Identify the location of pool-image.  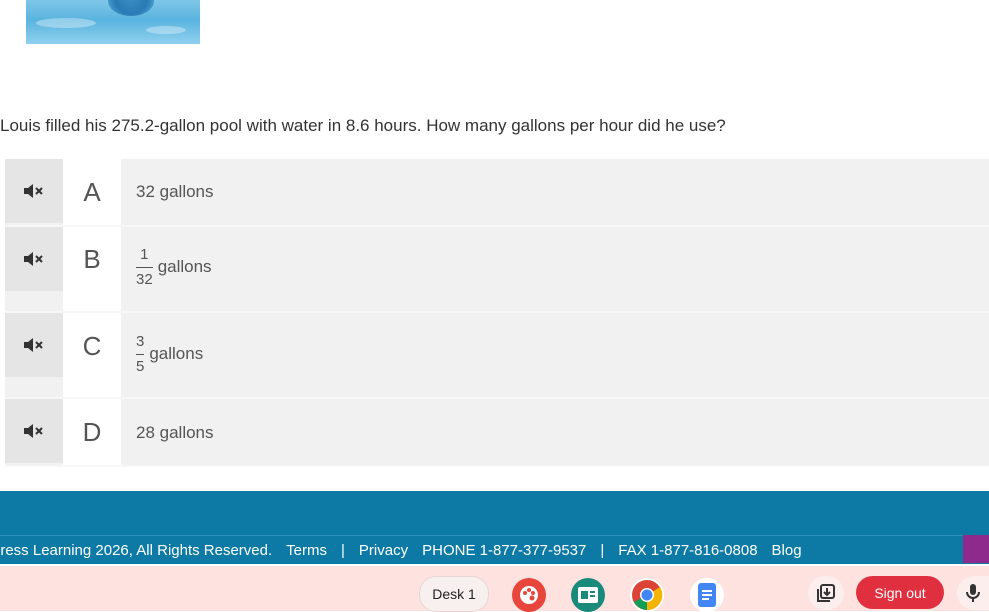
(113, 22).